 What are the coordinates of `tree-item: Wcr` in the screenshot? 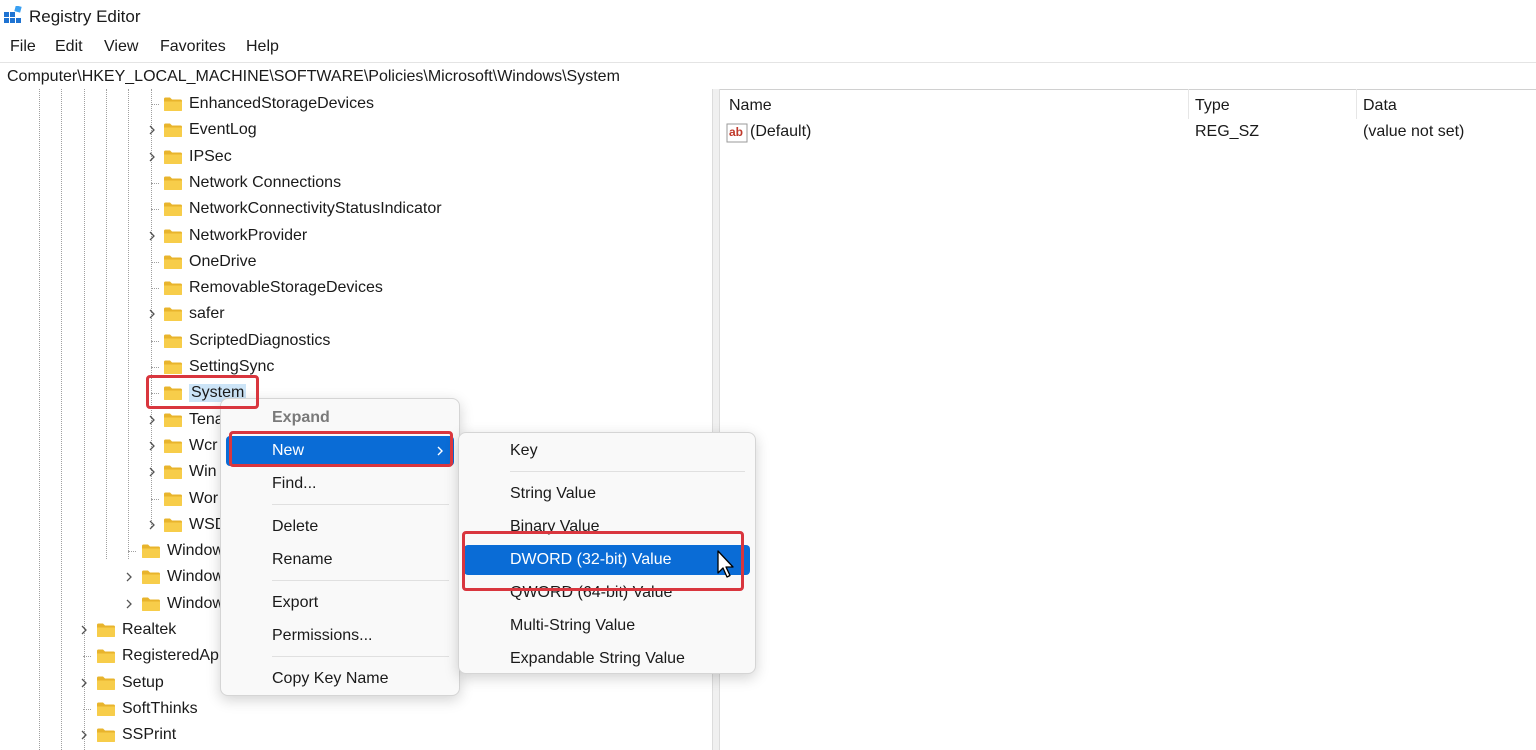 It's located at (190, 446).